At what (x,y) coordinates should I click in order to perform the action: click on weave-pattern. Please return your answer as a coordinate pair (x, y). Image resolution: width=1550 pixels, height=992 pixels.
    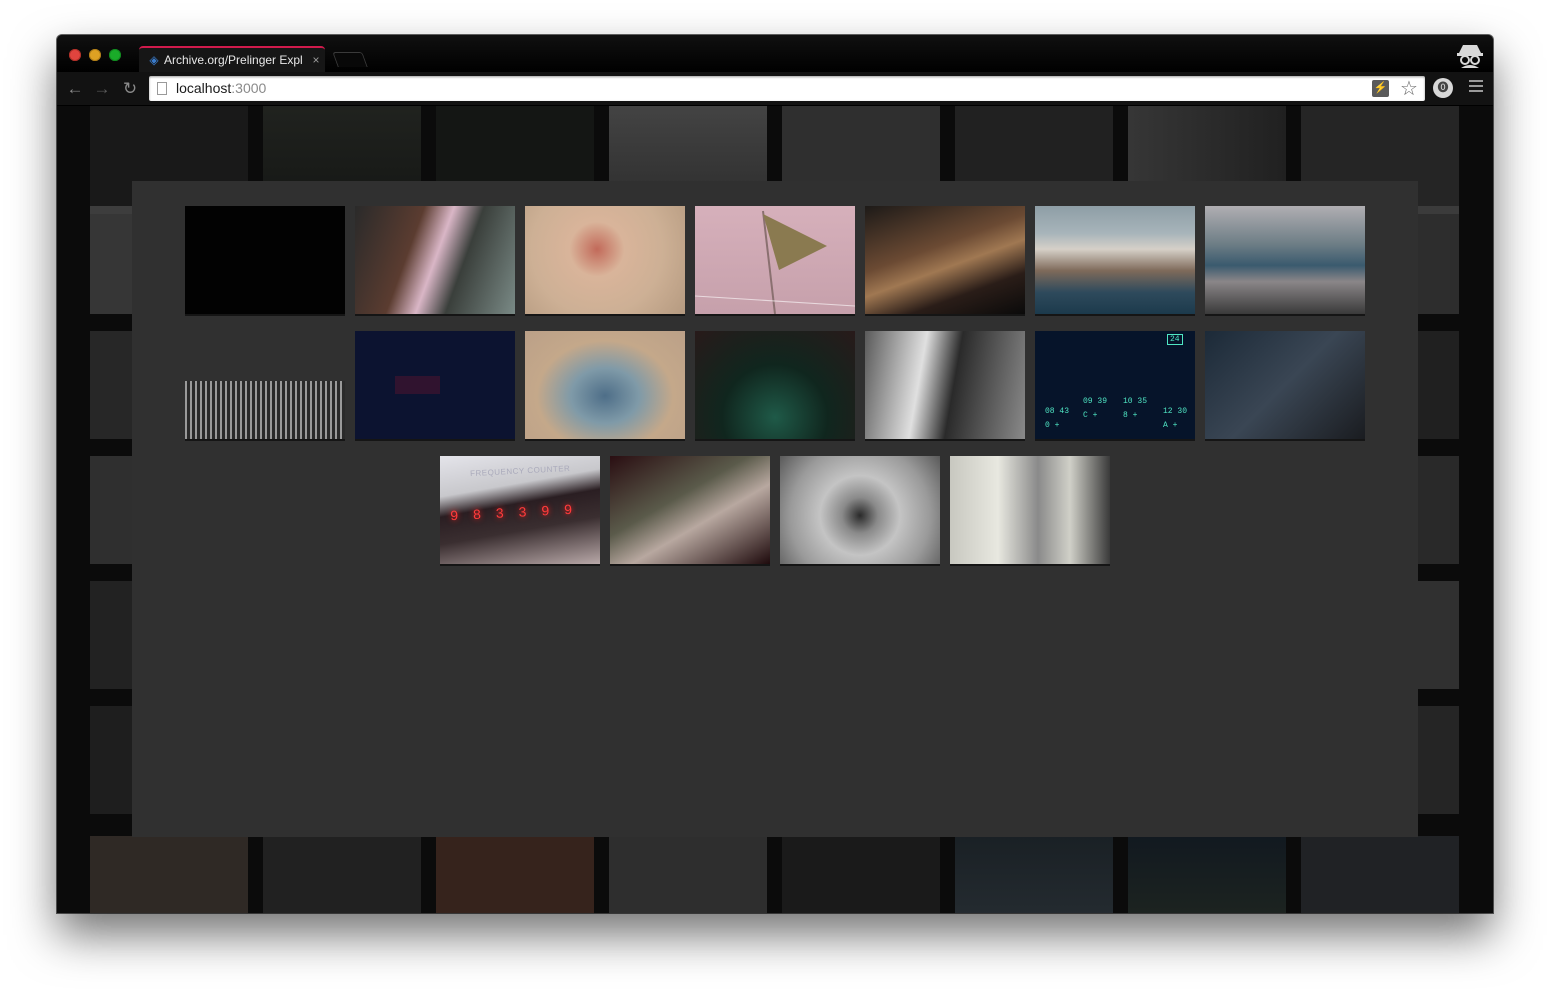
    Looking at the image, I should click on (265, 410).